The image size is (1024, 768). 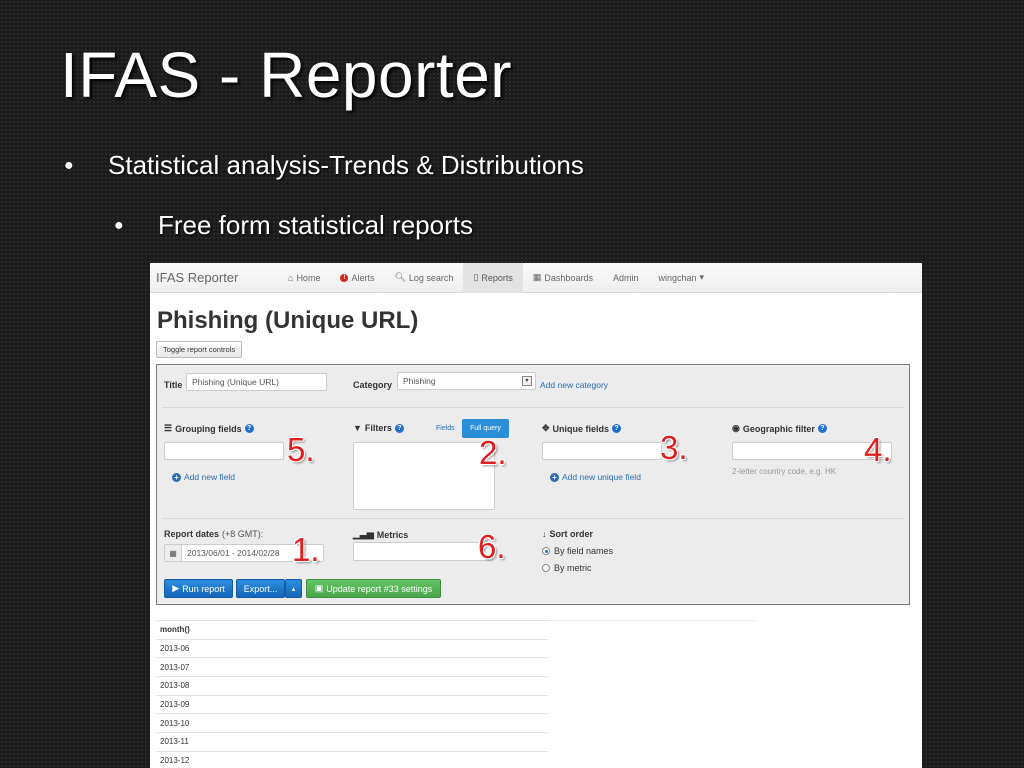 I want to click on nav-label: Home, so click(x=308, y=277).